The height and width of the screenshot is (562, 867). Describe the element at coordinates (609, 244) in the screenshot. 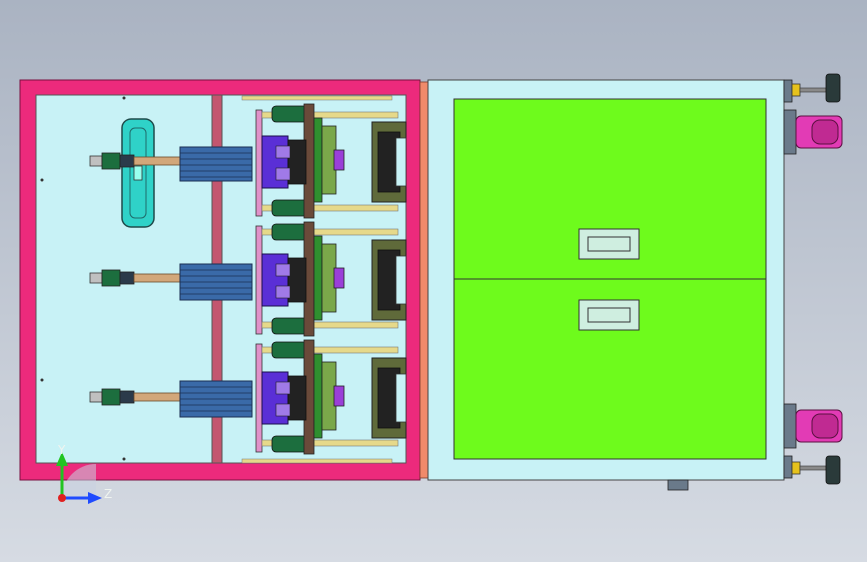

I see `upper-door-handle` at that location.